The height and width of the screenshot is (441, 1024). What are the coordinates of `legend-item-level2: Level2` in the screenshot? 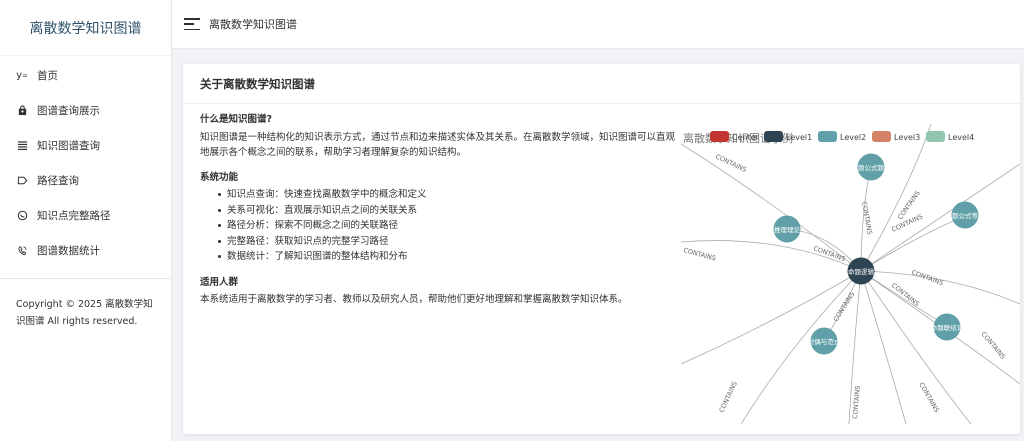 It's located at (842, 136).